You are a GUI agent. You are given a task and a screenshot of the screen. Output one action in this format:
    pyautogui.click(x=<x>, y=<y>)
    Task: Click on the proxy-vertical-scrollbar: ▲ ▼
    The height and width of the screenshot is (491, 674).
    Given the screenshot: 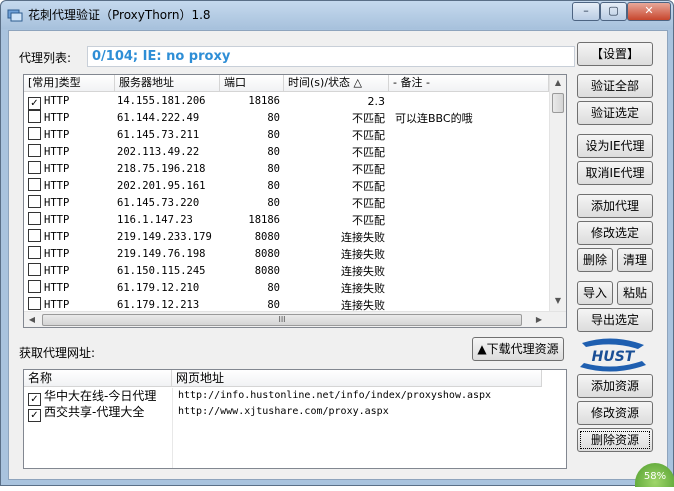 What is the action you would take?
    pyautogui.click(x=557, y=193)
    